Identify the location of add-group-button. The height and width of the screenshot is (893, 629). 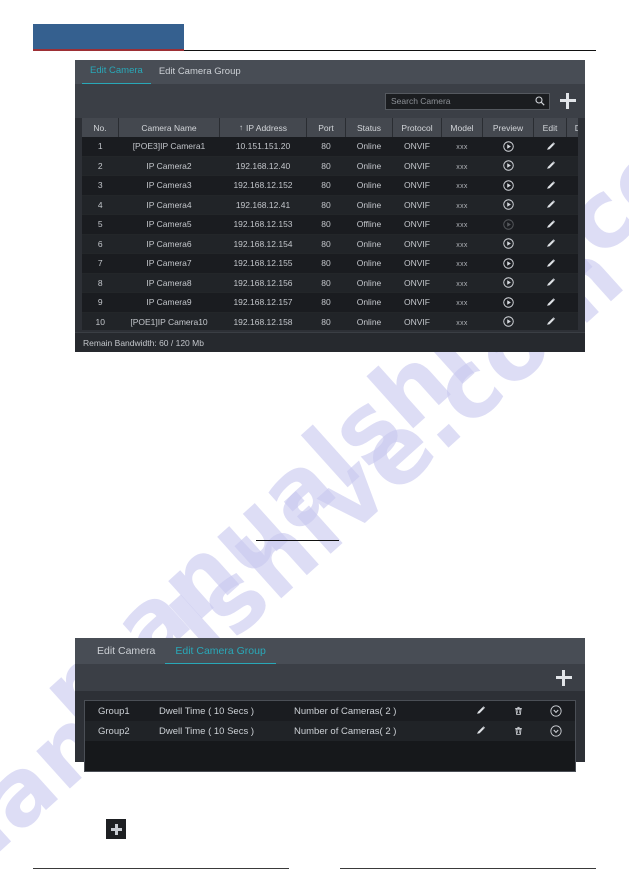
(564, 678).